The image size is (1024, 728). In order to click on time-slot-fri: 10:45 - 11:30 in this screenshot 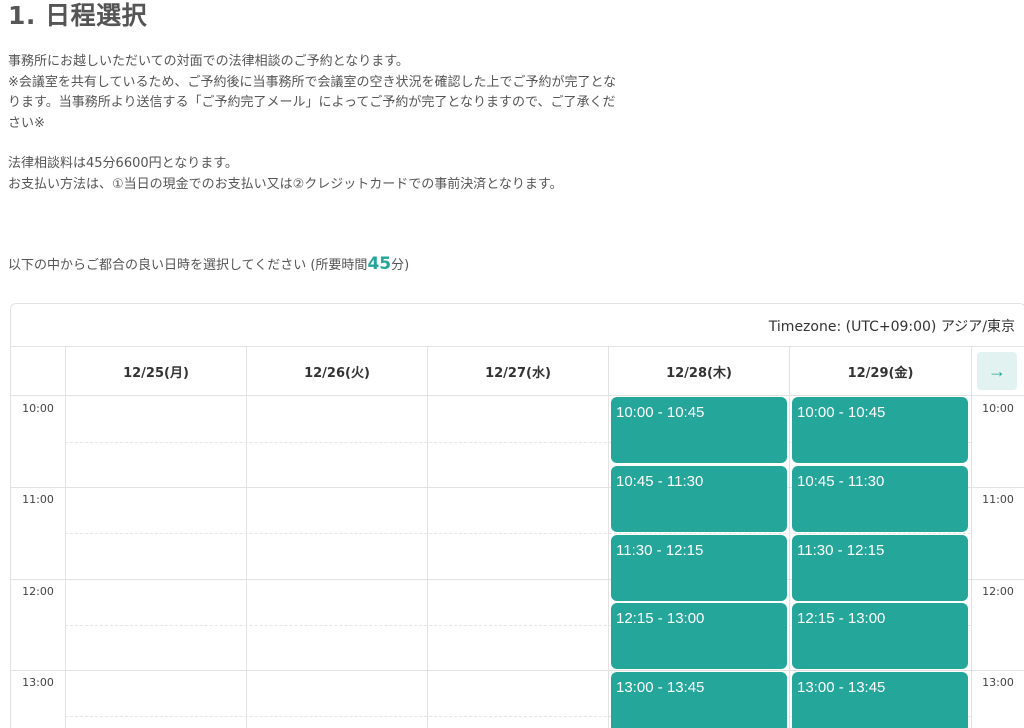, I will do `click(880, 499)`.